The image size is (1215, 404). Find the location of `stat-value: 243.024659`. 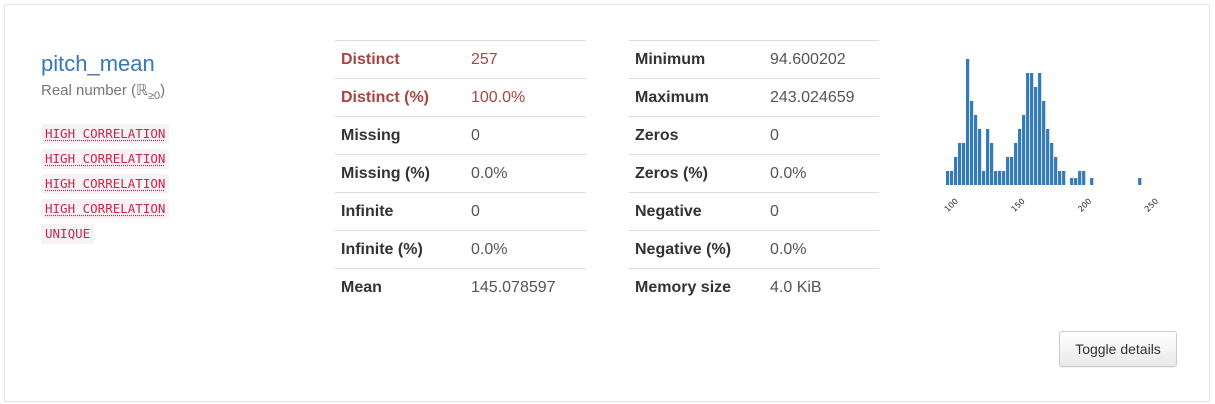

stat-value: 243.024659 is located at coordinates (821, 97).